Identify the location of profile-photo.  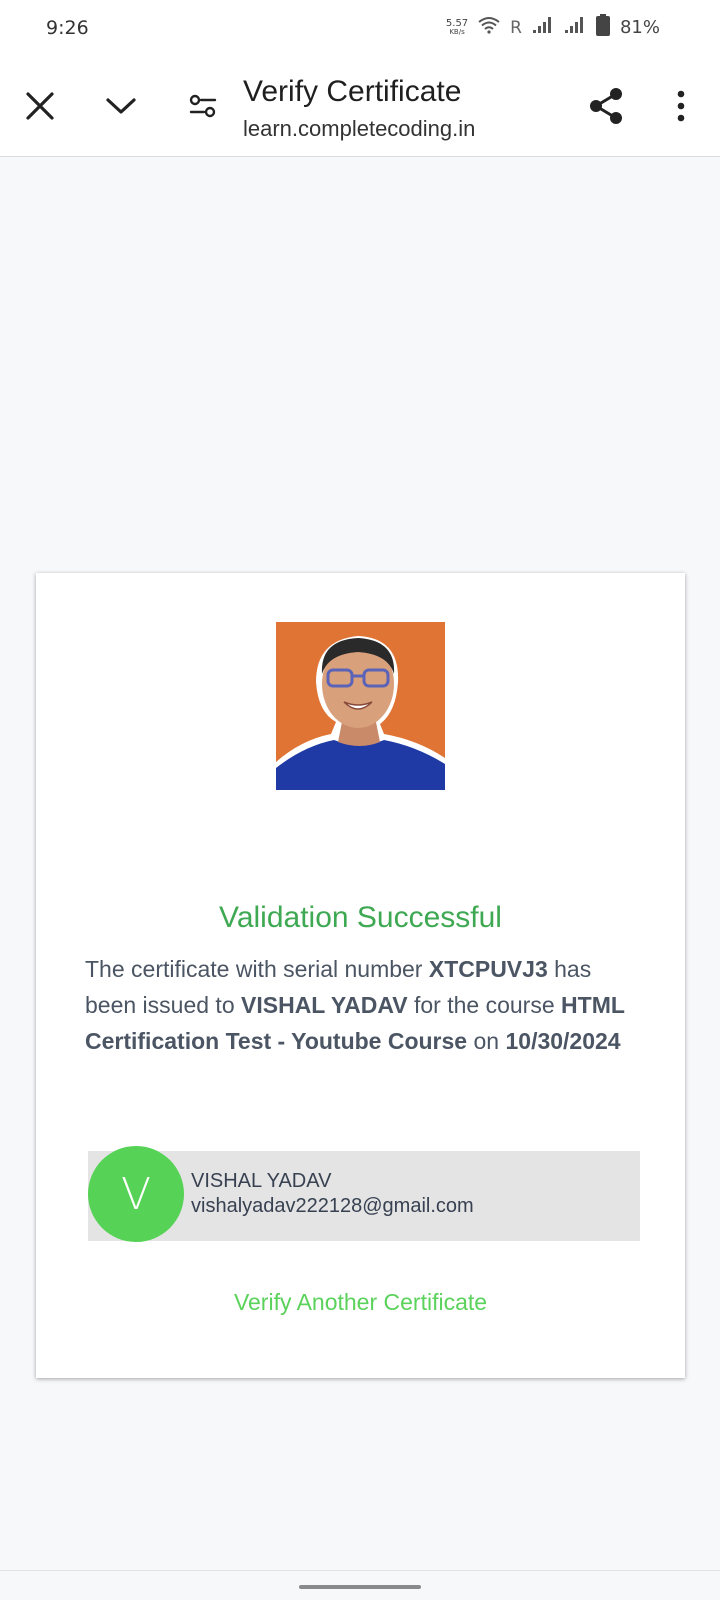
(360, 706).